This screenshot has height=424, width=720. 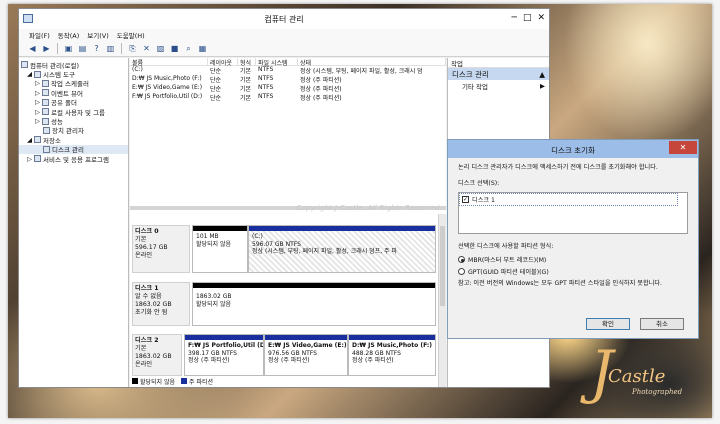 I want to click on volume-table-header: 볼륨 레이아웃 형식 파일 시스템 상태, so click(x=288, y=62).